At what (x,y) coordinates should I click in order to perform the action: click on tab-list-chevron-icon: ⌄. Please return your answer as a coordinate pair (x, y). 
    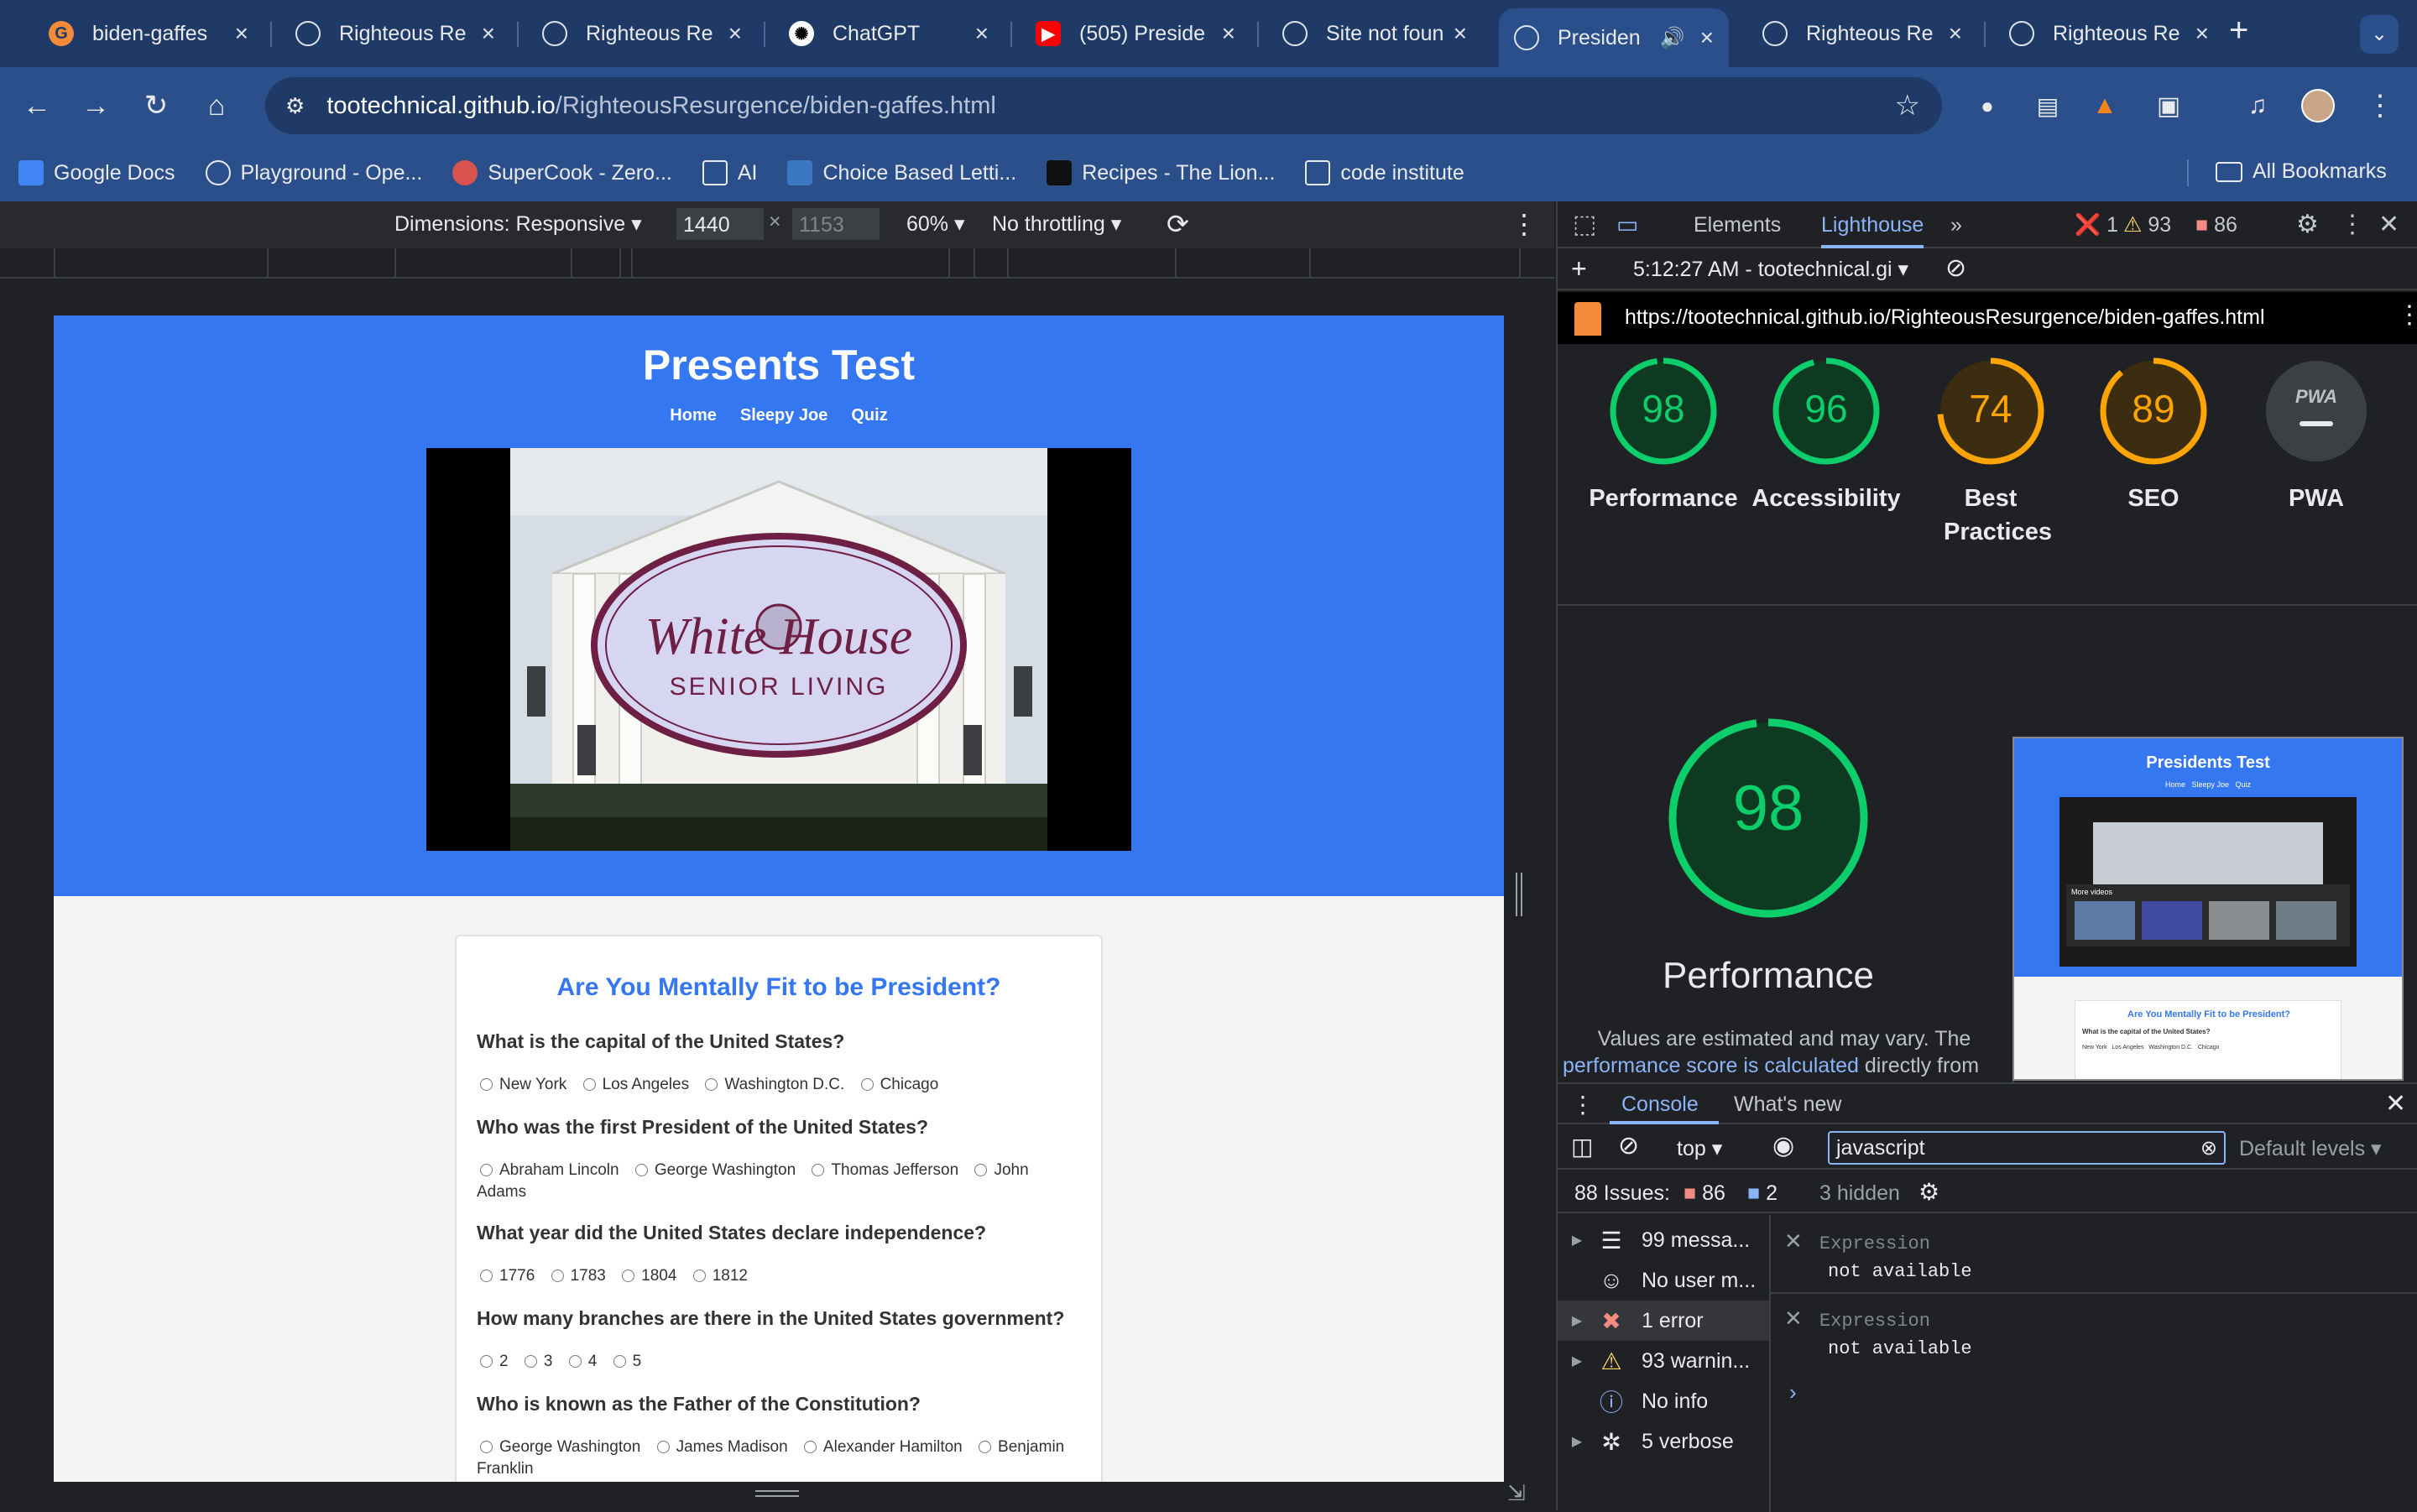
    Looking at the image, I should click on (2379, 34).